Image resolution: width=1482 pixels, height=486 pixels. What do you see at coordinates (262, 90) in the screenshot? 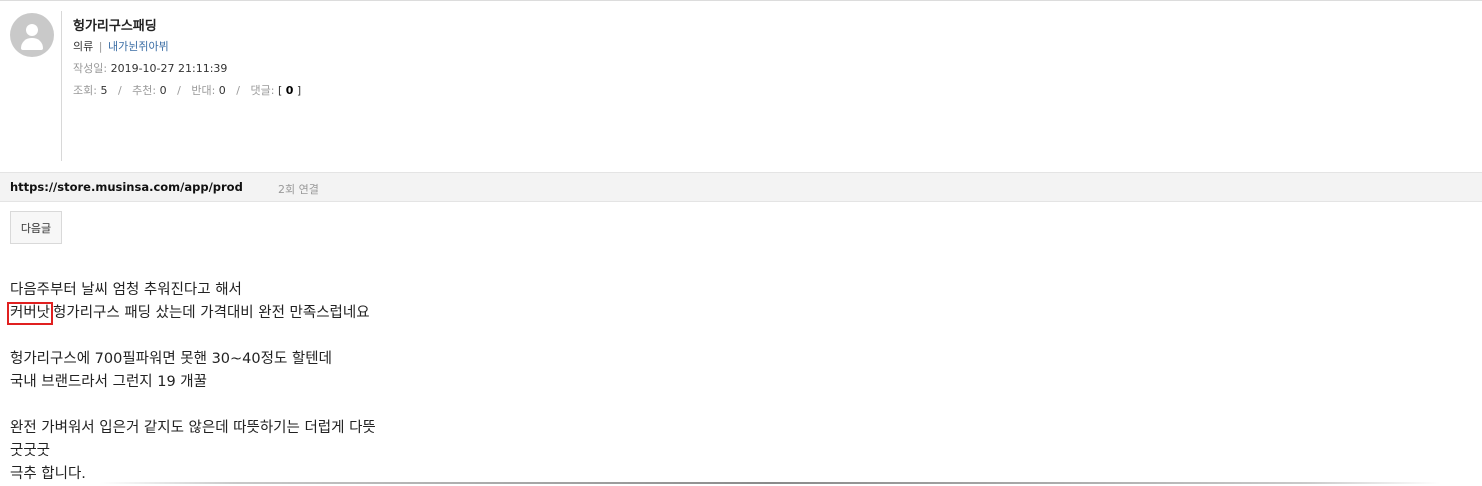
I see `comments-label: 댓글:` at bounding box center [262, 90].